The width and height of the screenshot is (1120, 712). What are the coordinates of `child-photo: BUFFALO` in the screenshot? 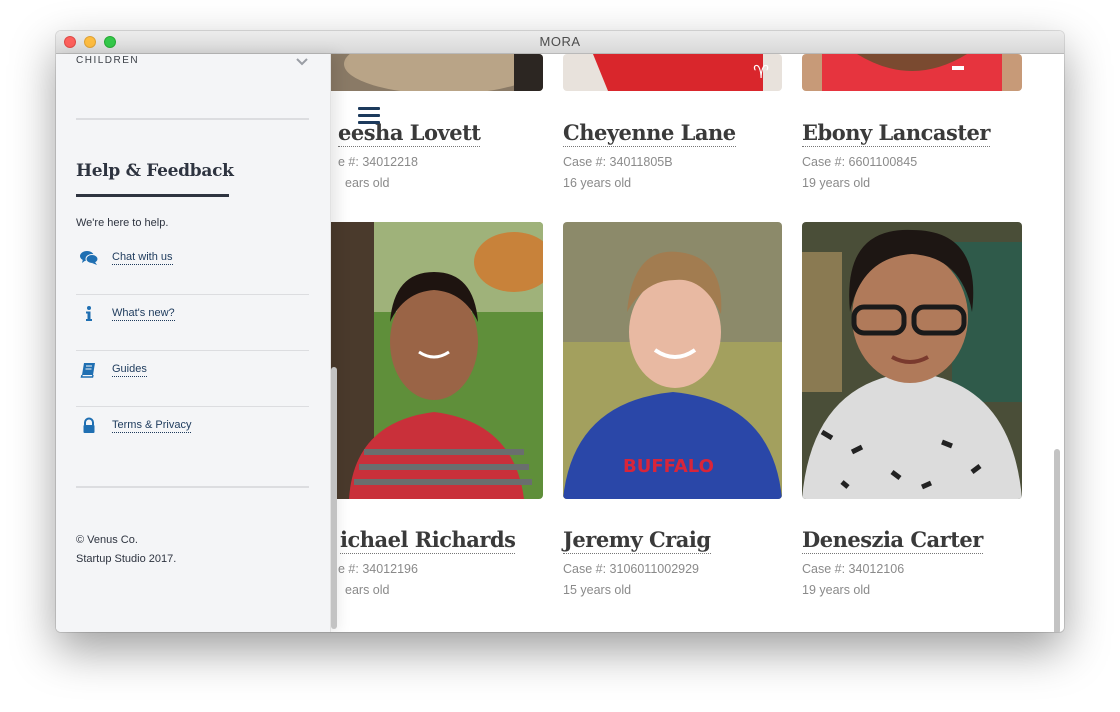 It's located at (672, 360).